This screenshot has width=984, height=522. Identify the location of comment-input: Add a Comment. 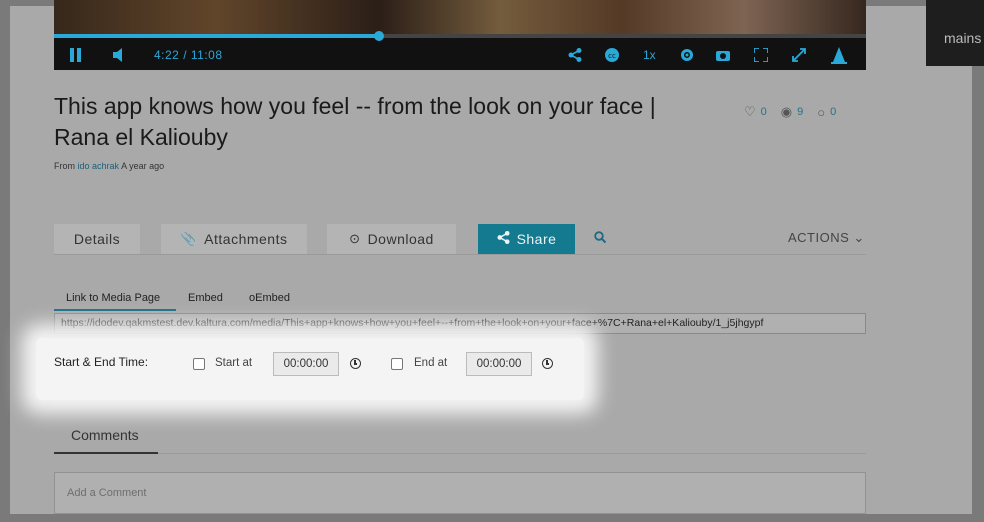
(460, 493).